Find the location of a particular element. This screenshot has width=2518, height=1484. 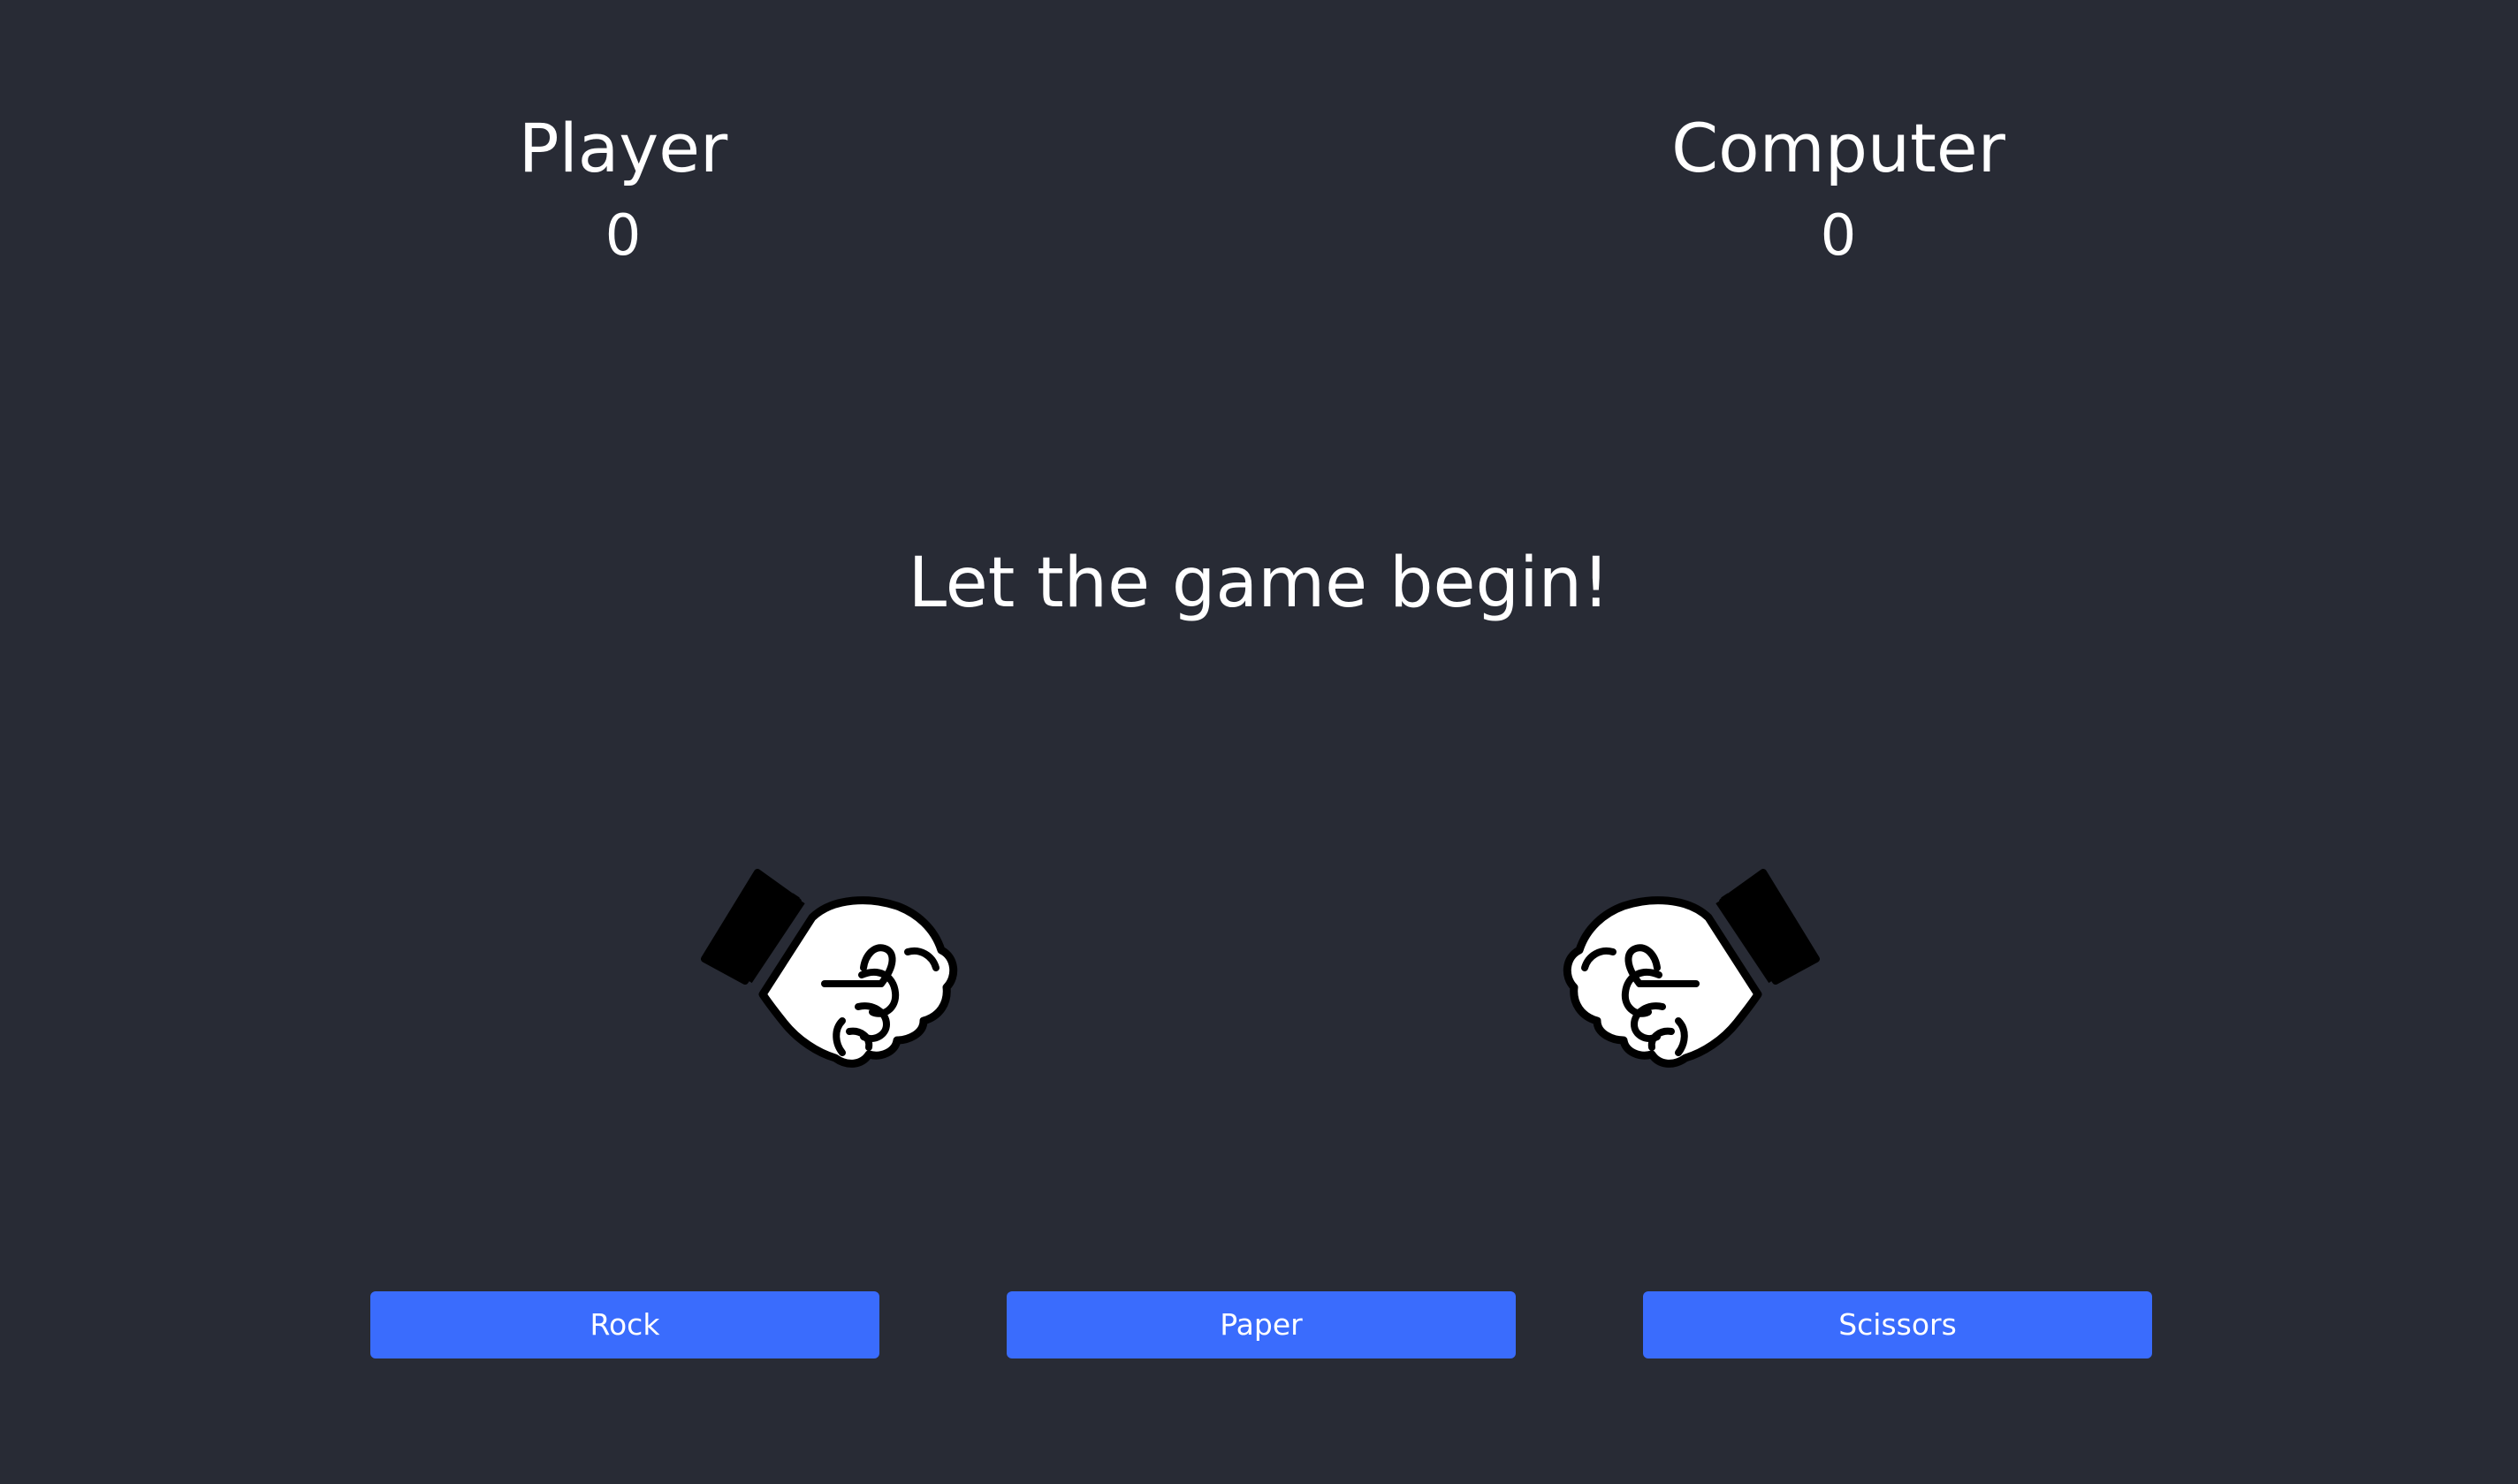

player-score-panel: Player 0 is located at coordinates (623, 188).